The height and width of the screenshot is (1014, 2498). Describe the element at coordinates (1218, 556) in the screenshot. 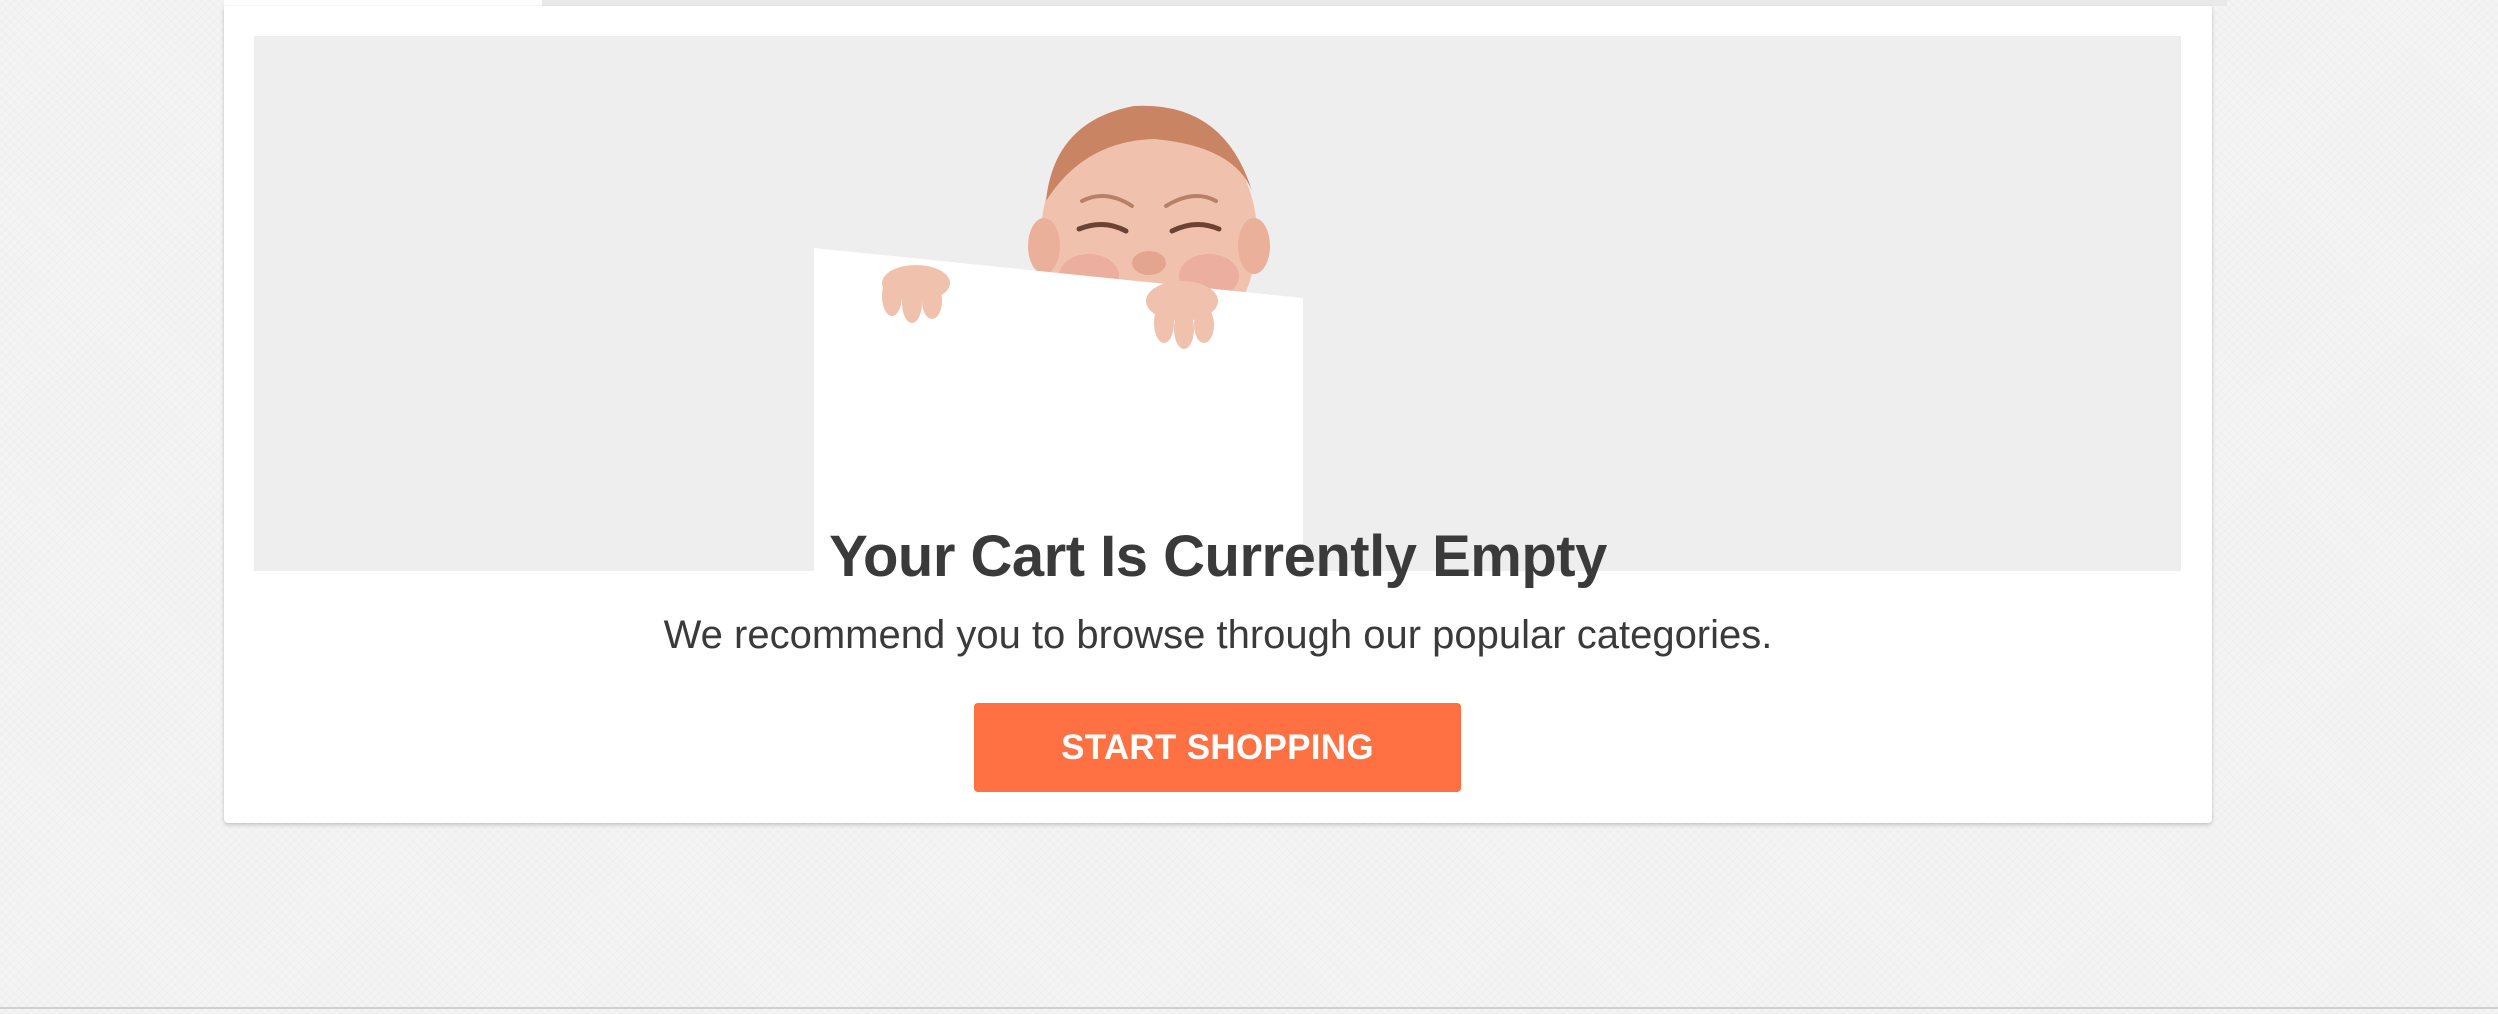

I see `empty-cart-title: Your Cart Is Currently Empty` at that location.